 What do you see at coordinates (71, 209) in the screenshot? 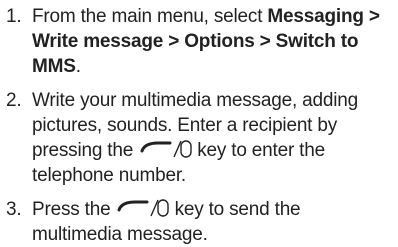
I see `step-text-before: Press the` at bounding box center [71, 209].